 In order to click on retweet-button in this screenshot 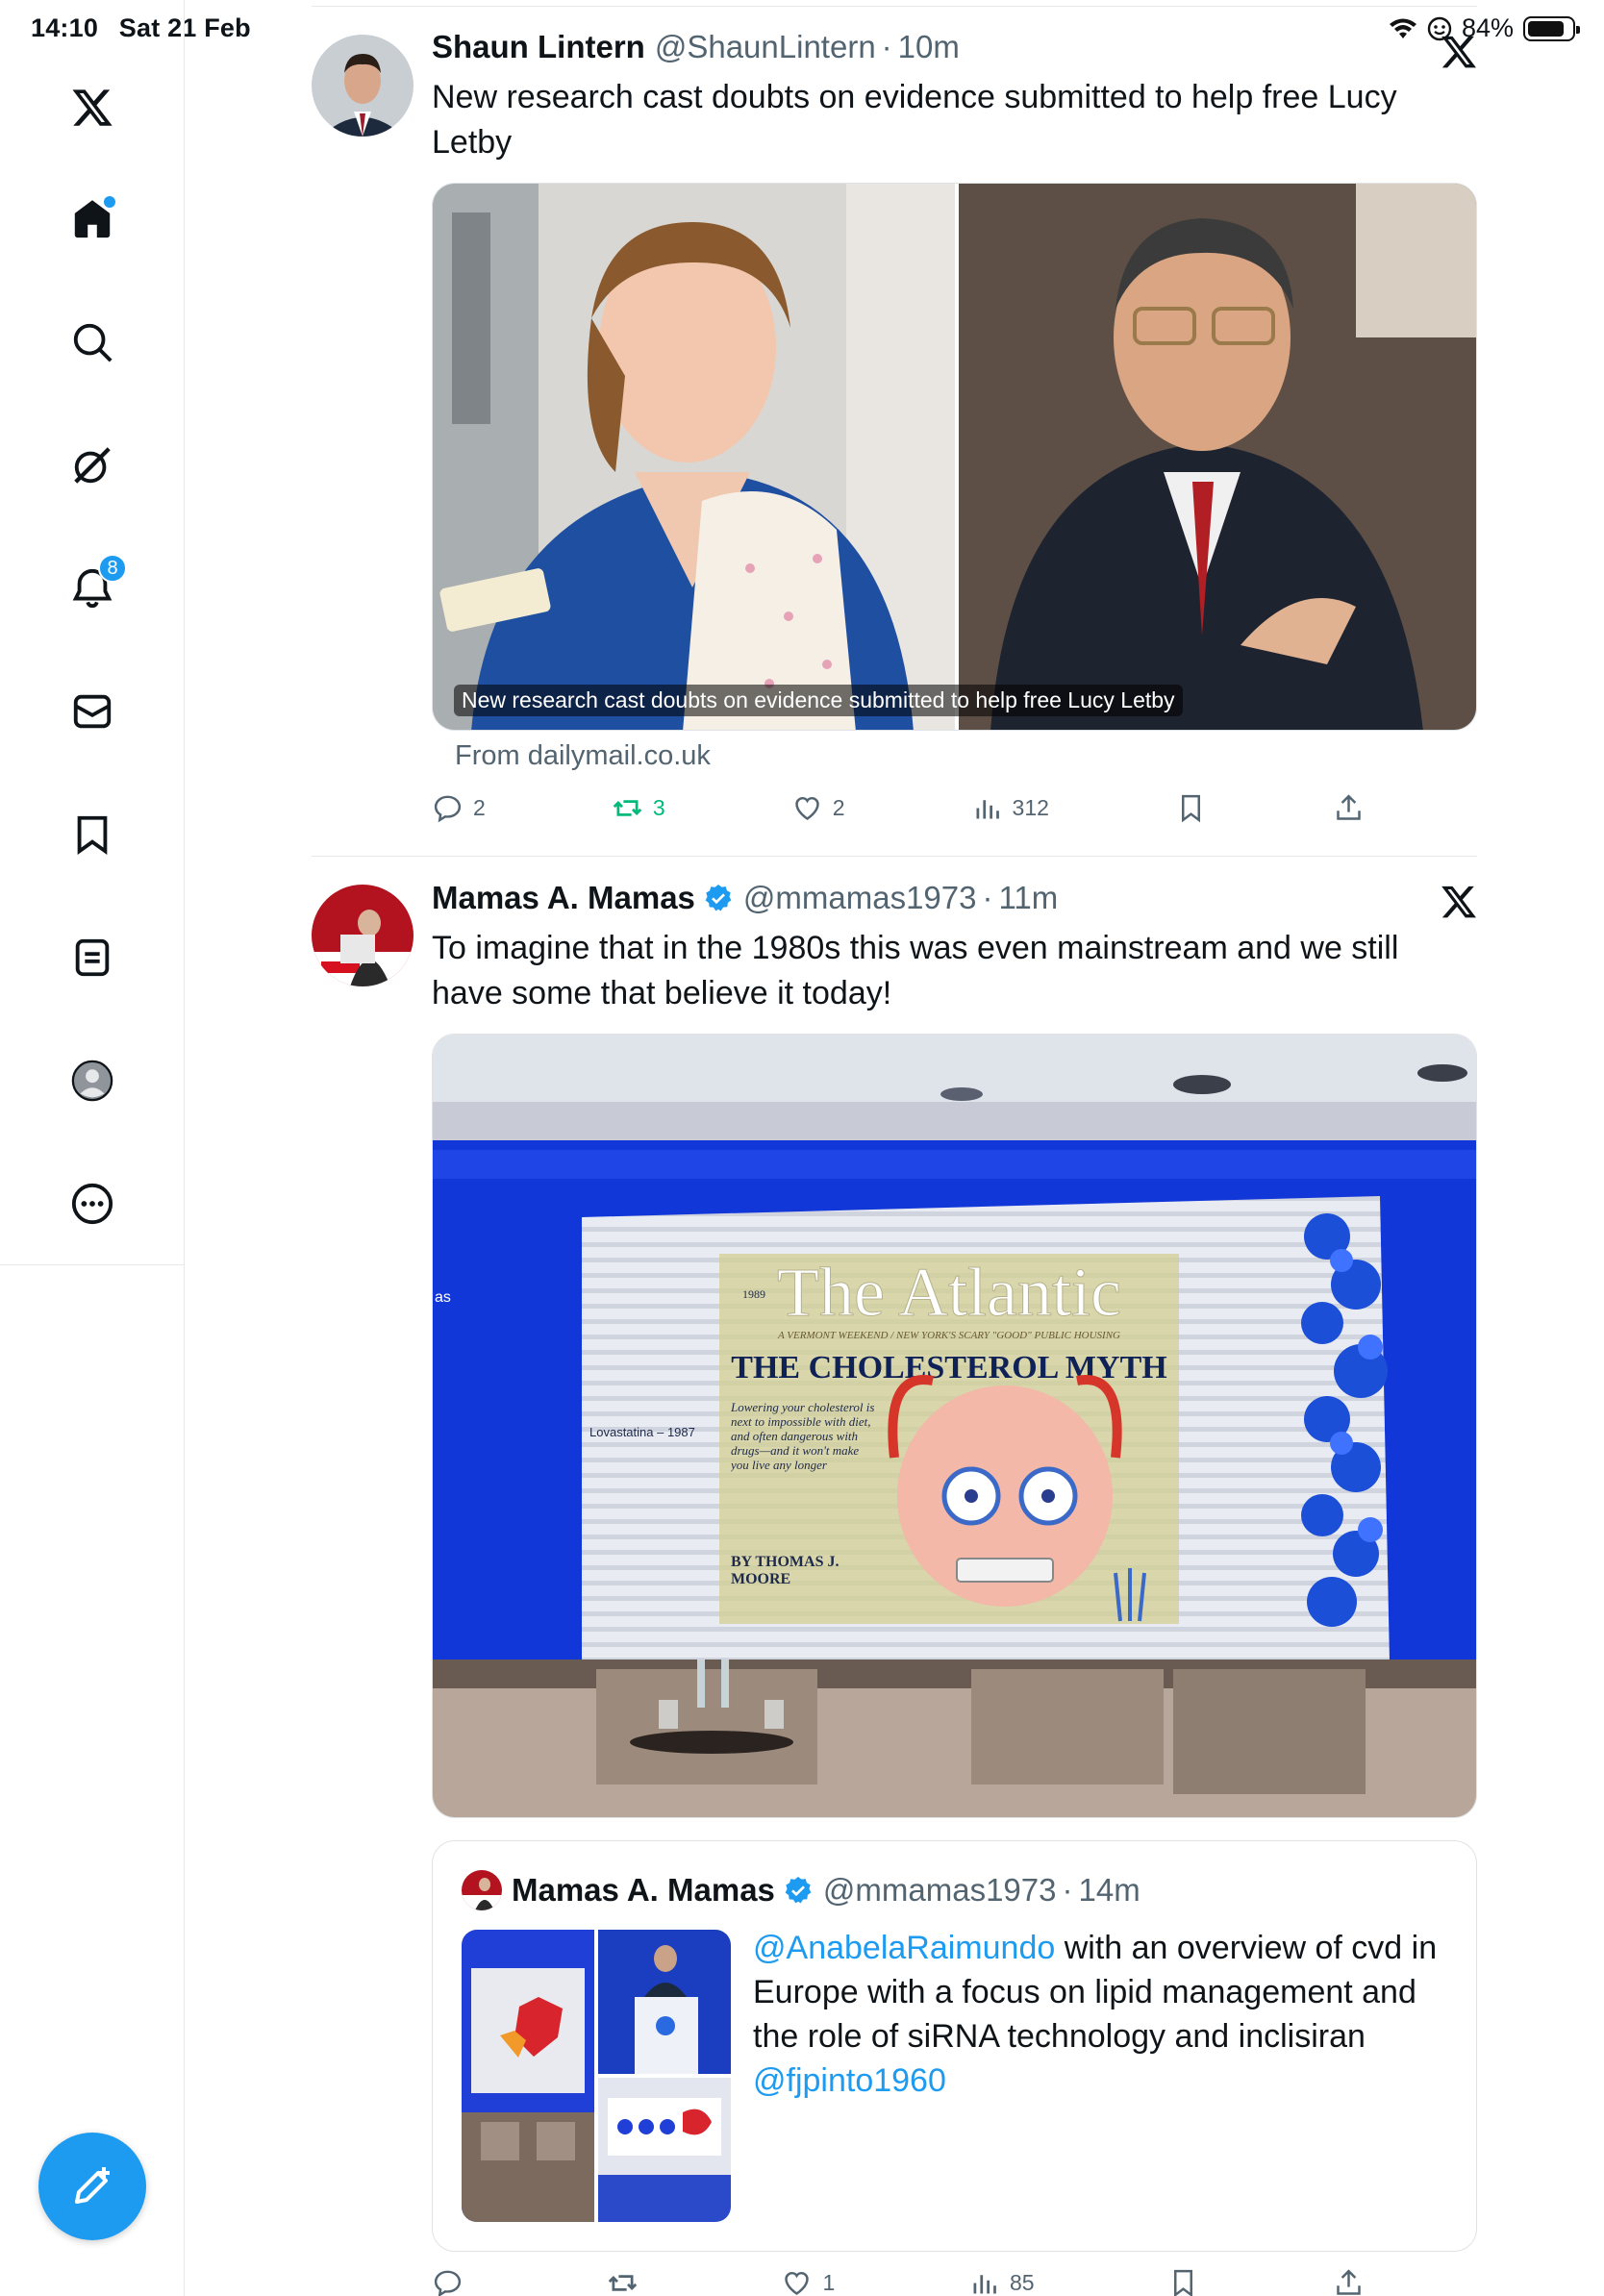, I will do `click(627, 2281)`.